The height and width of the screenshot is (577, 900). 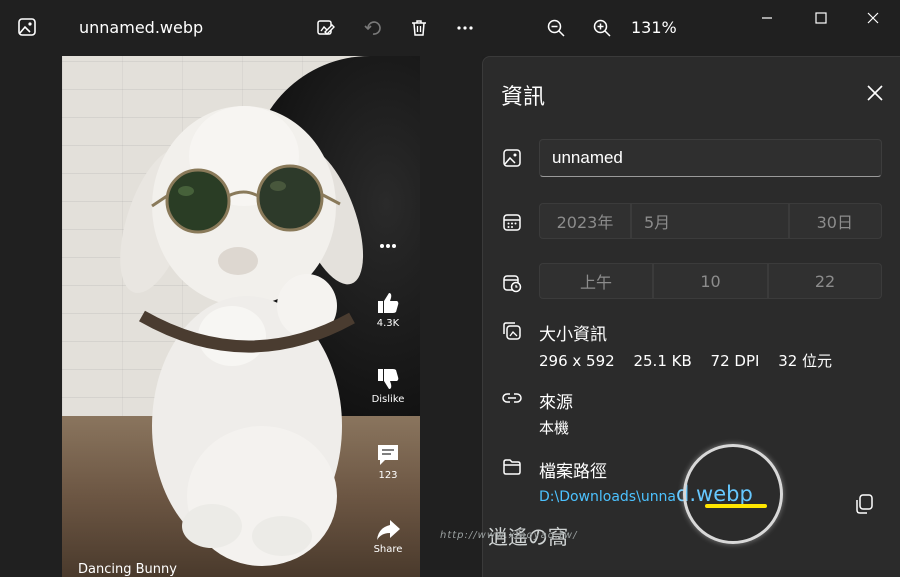 I want to click on maximize-button, so click(x=821, y=18).